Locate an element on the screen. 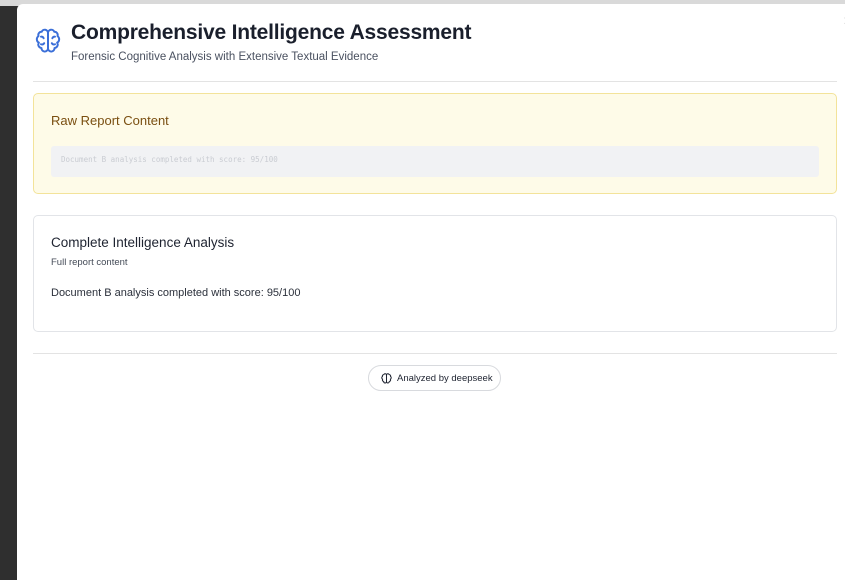 This screenshot has height=580, width=845. footer-divider is located at coordinates (435, 353).